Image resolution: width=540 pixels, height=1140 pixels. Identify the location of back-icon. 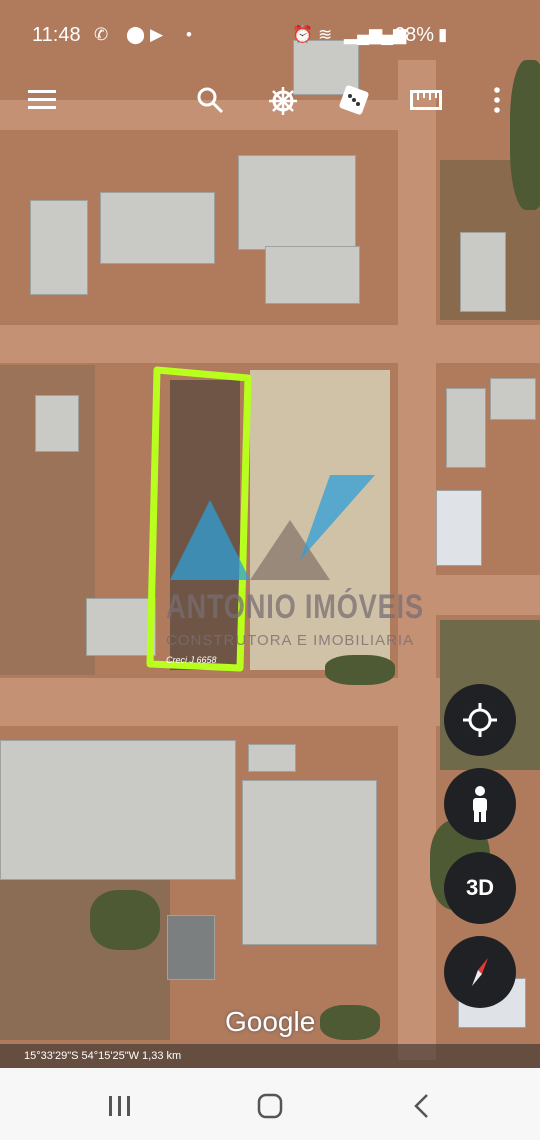
(421, 1106).